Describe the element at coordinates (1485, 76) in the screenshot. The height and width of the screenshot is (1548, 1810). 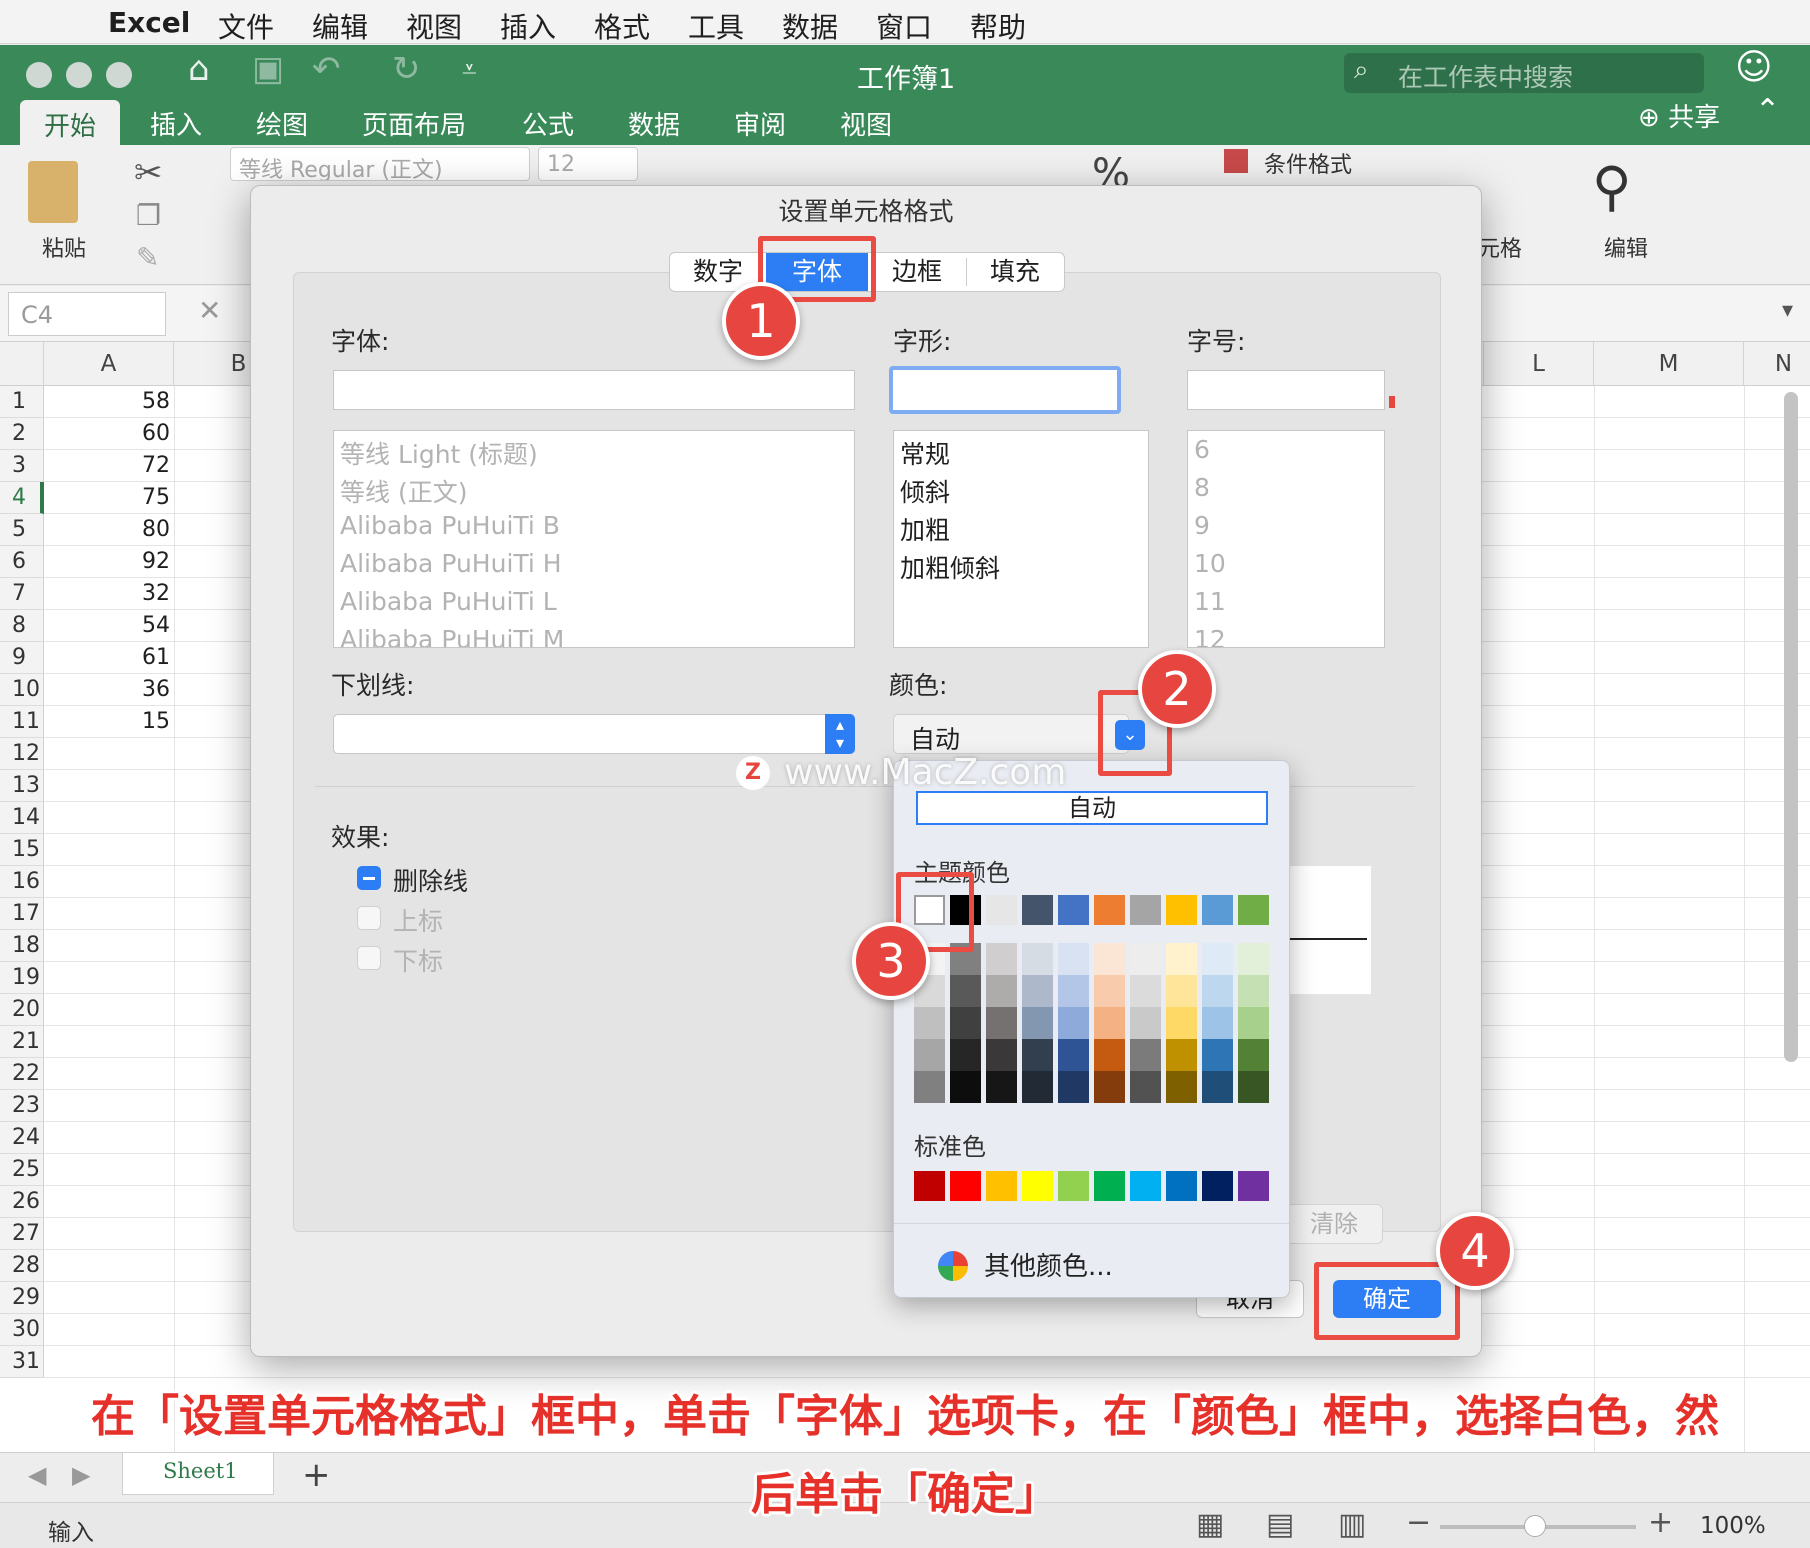
I see `search-input: 在工作表中搜索` at that location.